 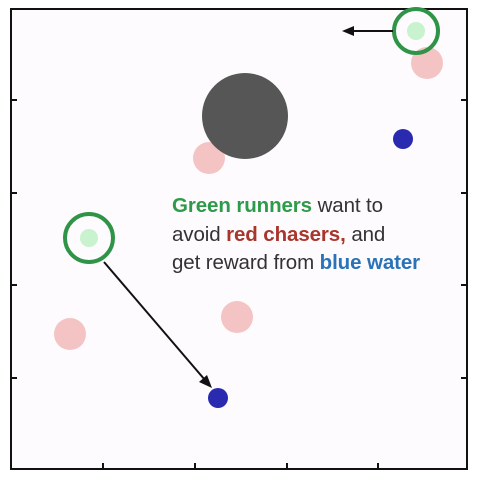 I want to click on caption-text-segment: and, so click(x=365, y=234).